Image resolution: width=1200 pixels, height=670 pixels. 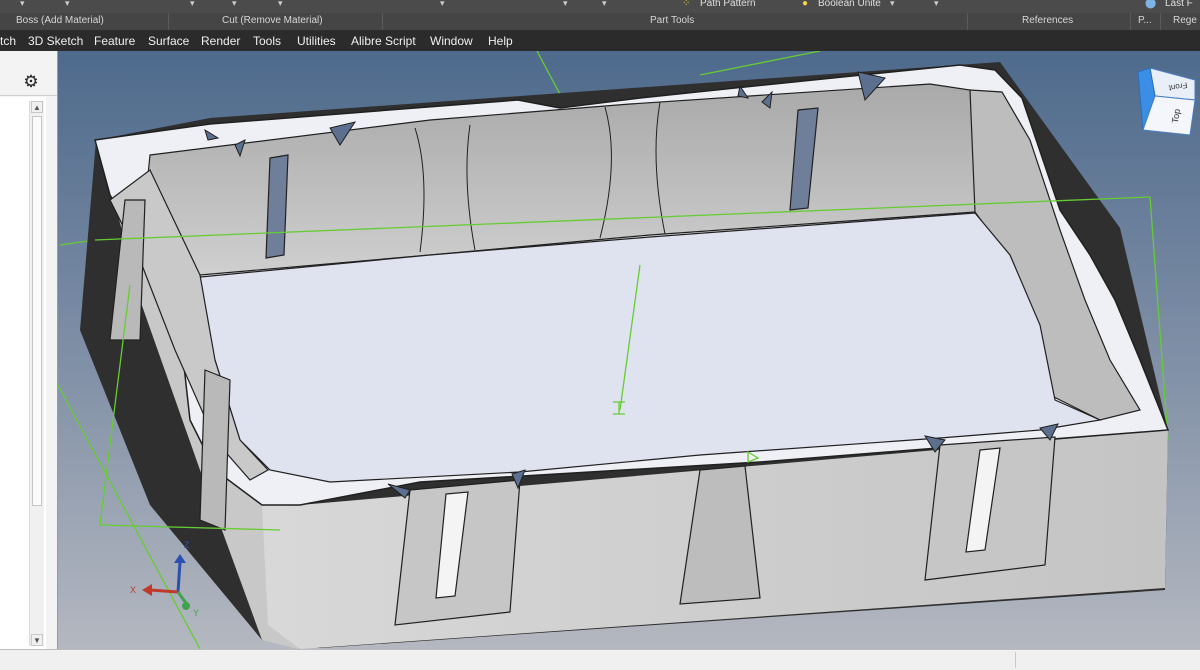 I want to click on slot-back-left, so click(x=277, y=206).